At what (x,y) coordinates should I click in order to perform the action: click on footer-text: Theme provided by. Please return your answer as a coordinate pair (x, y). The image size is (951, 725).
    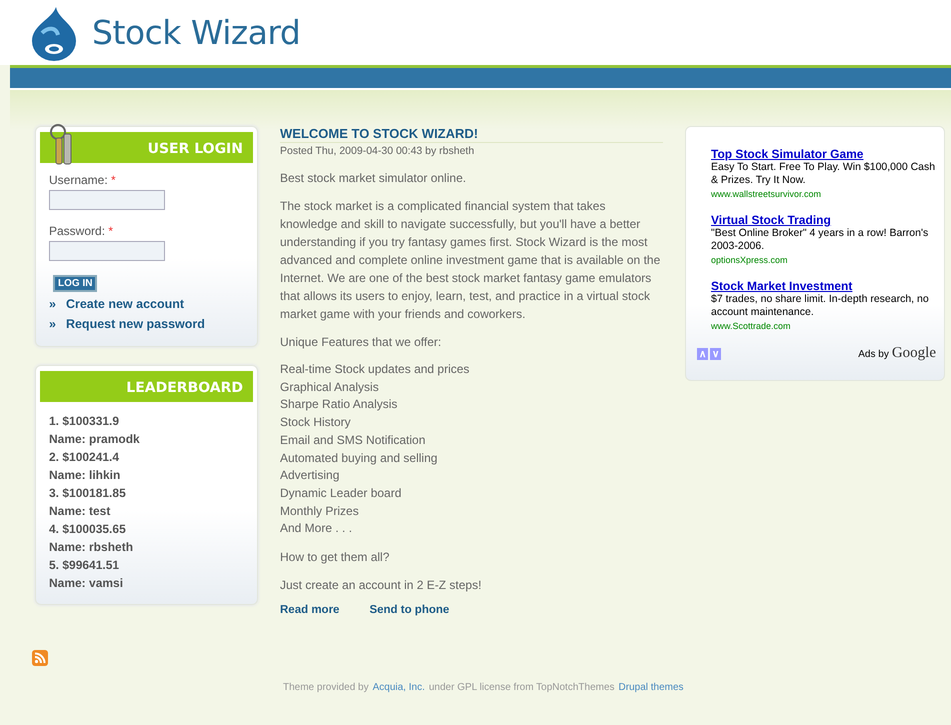
    Looking at the image, I should click on (326, 688).